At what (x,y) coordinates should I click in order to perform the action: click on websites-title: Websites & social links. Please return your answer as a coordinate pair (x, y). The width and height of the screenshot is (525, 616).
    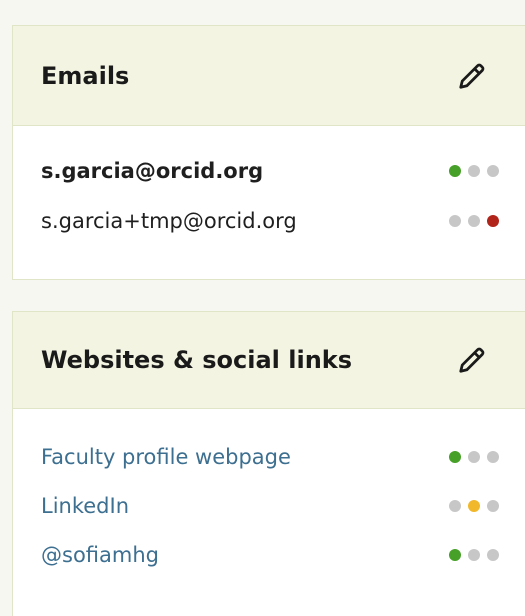
    Looking at the image, I should click on (197, 360).